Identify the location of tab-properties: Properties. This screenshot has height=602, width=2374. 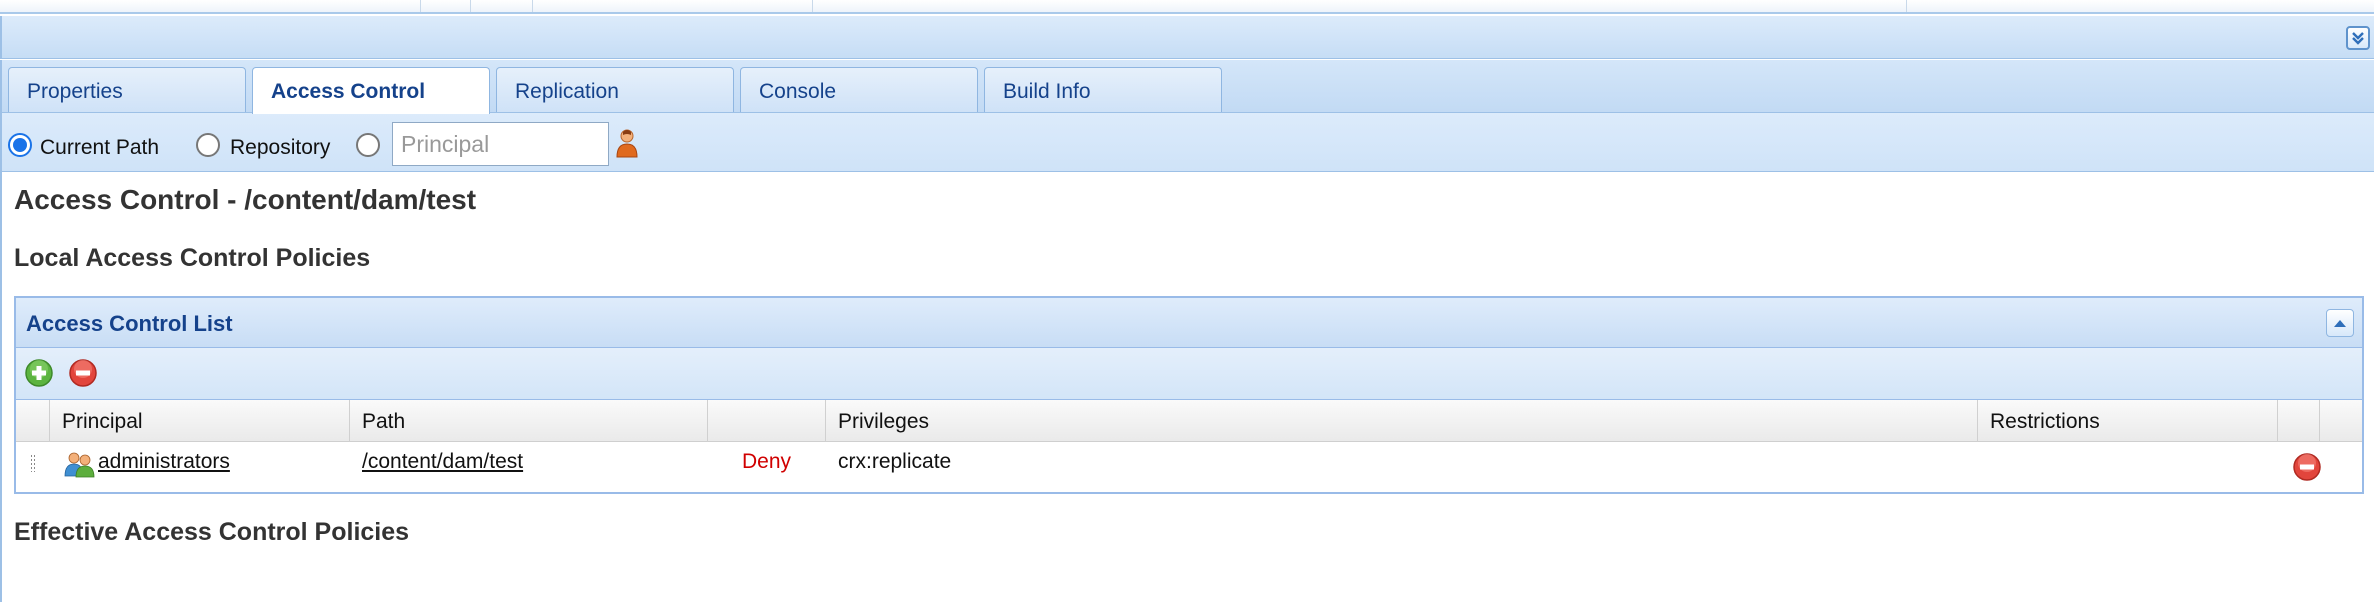
(127, 89).